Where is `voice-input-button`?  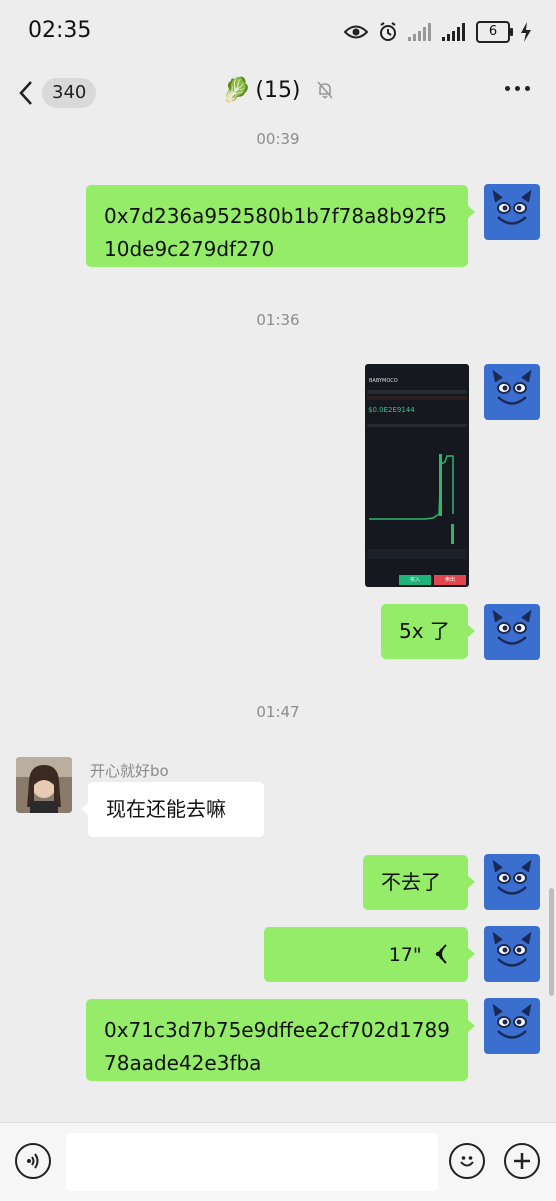 voice-input-button is located at coordinates (33, 1161).